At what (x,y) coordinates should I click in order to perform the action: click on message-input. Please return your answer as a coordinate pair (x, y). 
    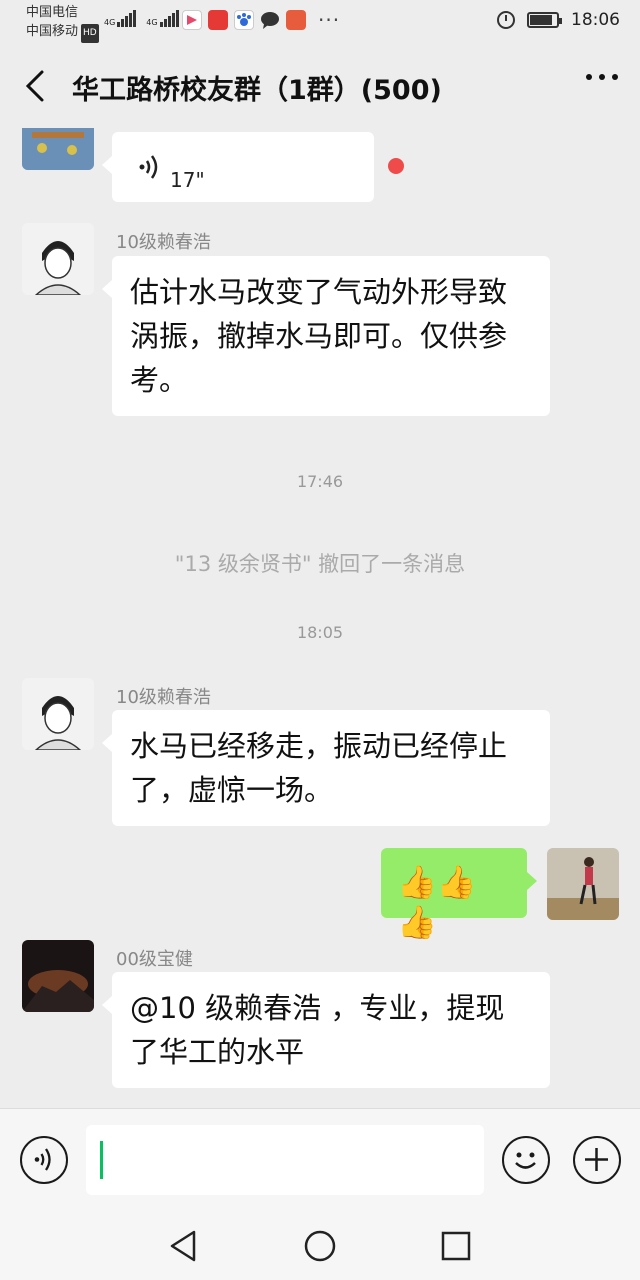
    Looking at the image, I should click on (285, 1160).